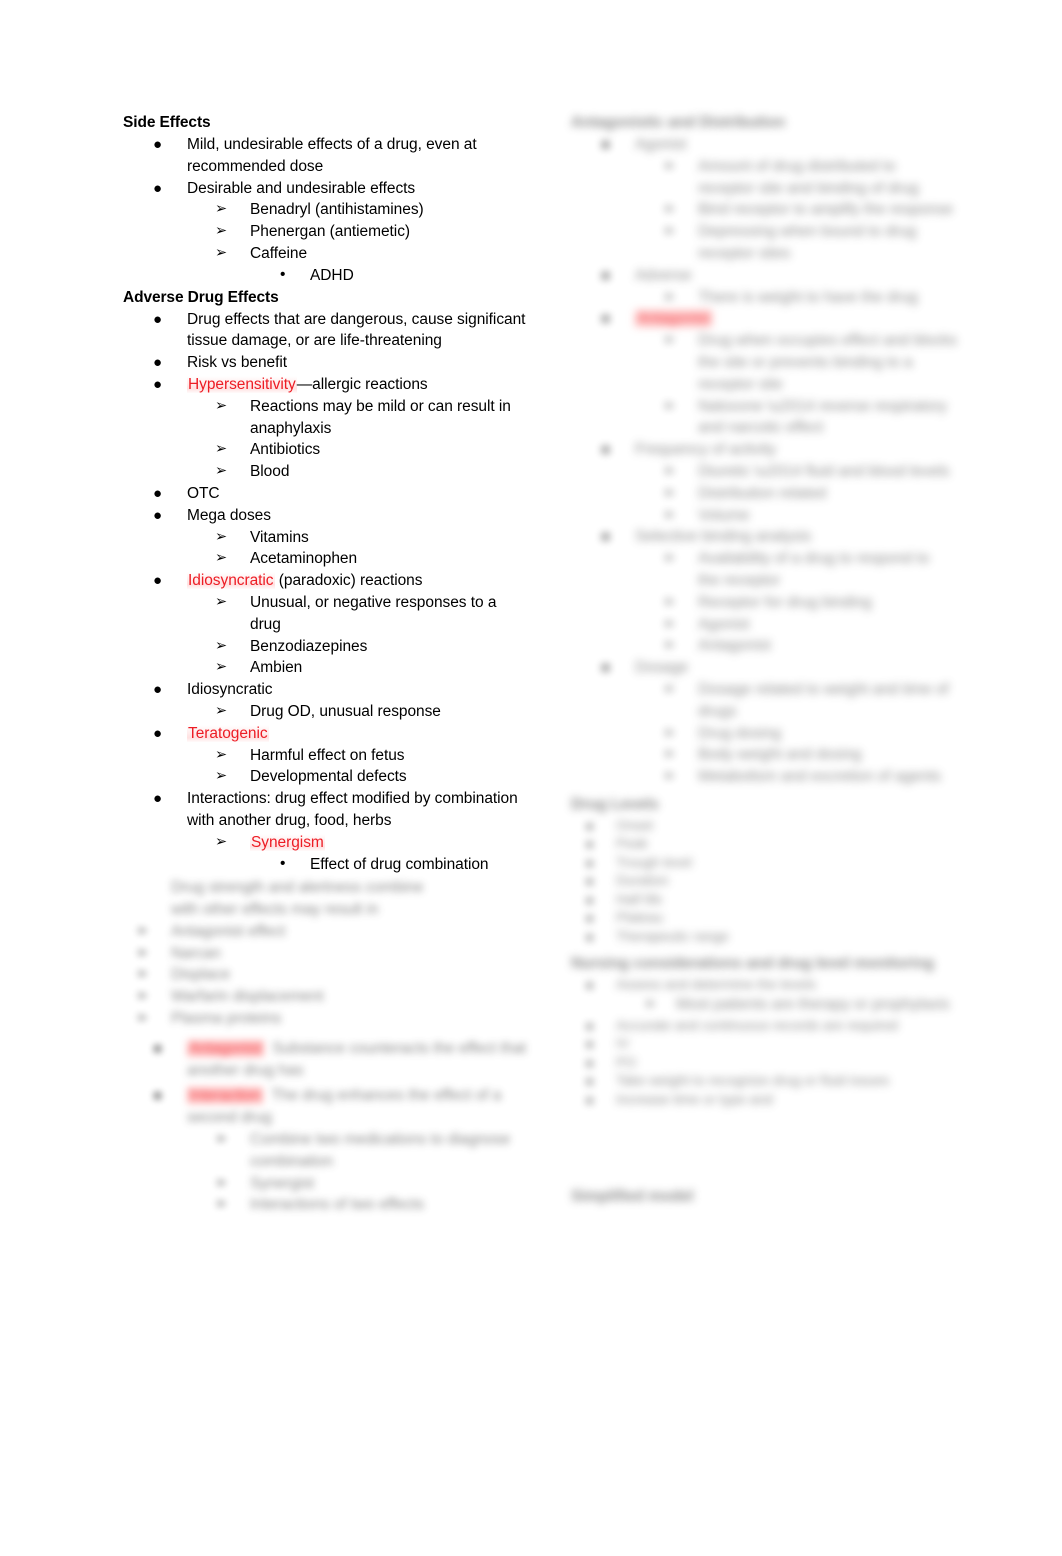 The height and width of the screenshot is (1556, 1062). I want to click on obscured-section-heading-1: Antagonistic and Distribution, so click(678, 122).